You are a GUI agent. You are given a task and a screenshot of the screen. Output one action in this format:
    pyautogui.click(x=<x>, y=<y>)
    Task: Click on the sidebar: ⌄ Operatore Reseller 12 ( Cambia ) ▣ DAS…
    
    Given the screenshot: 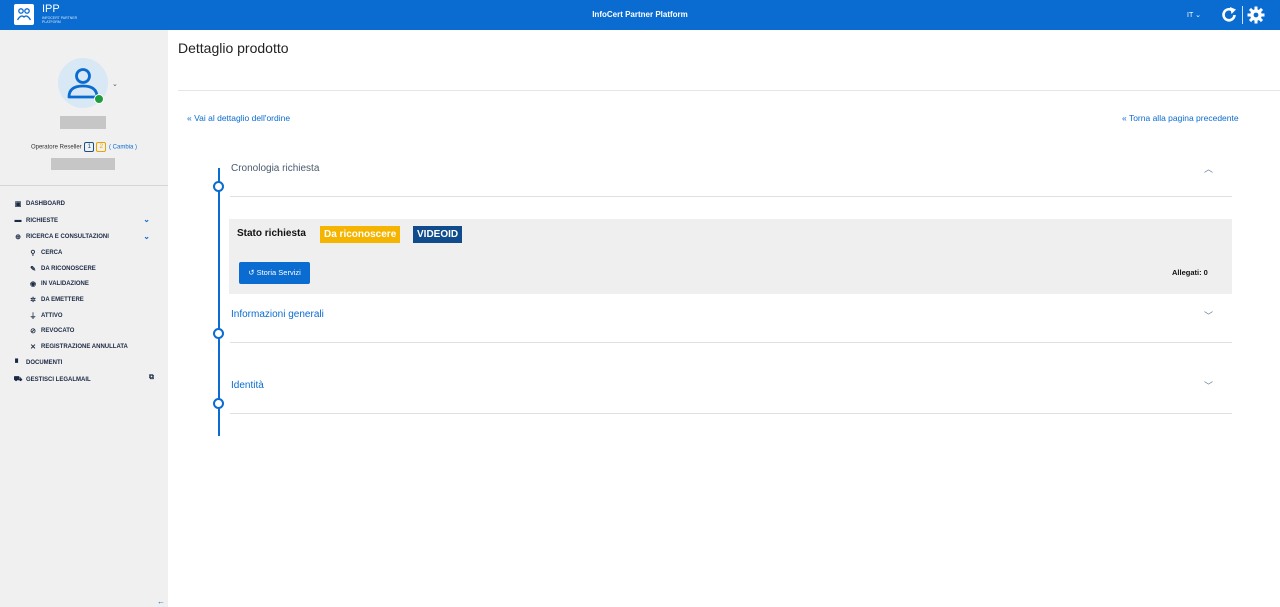 What is the action you would take?
    pyautogui.click(x=84, y=318)
    